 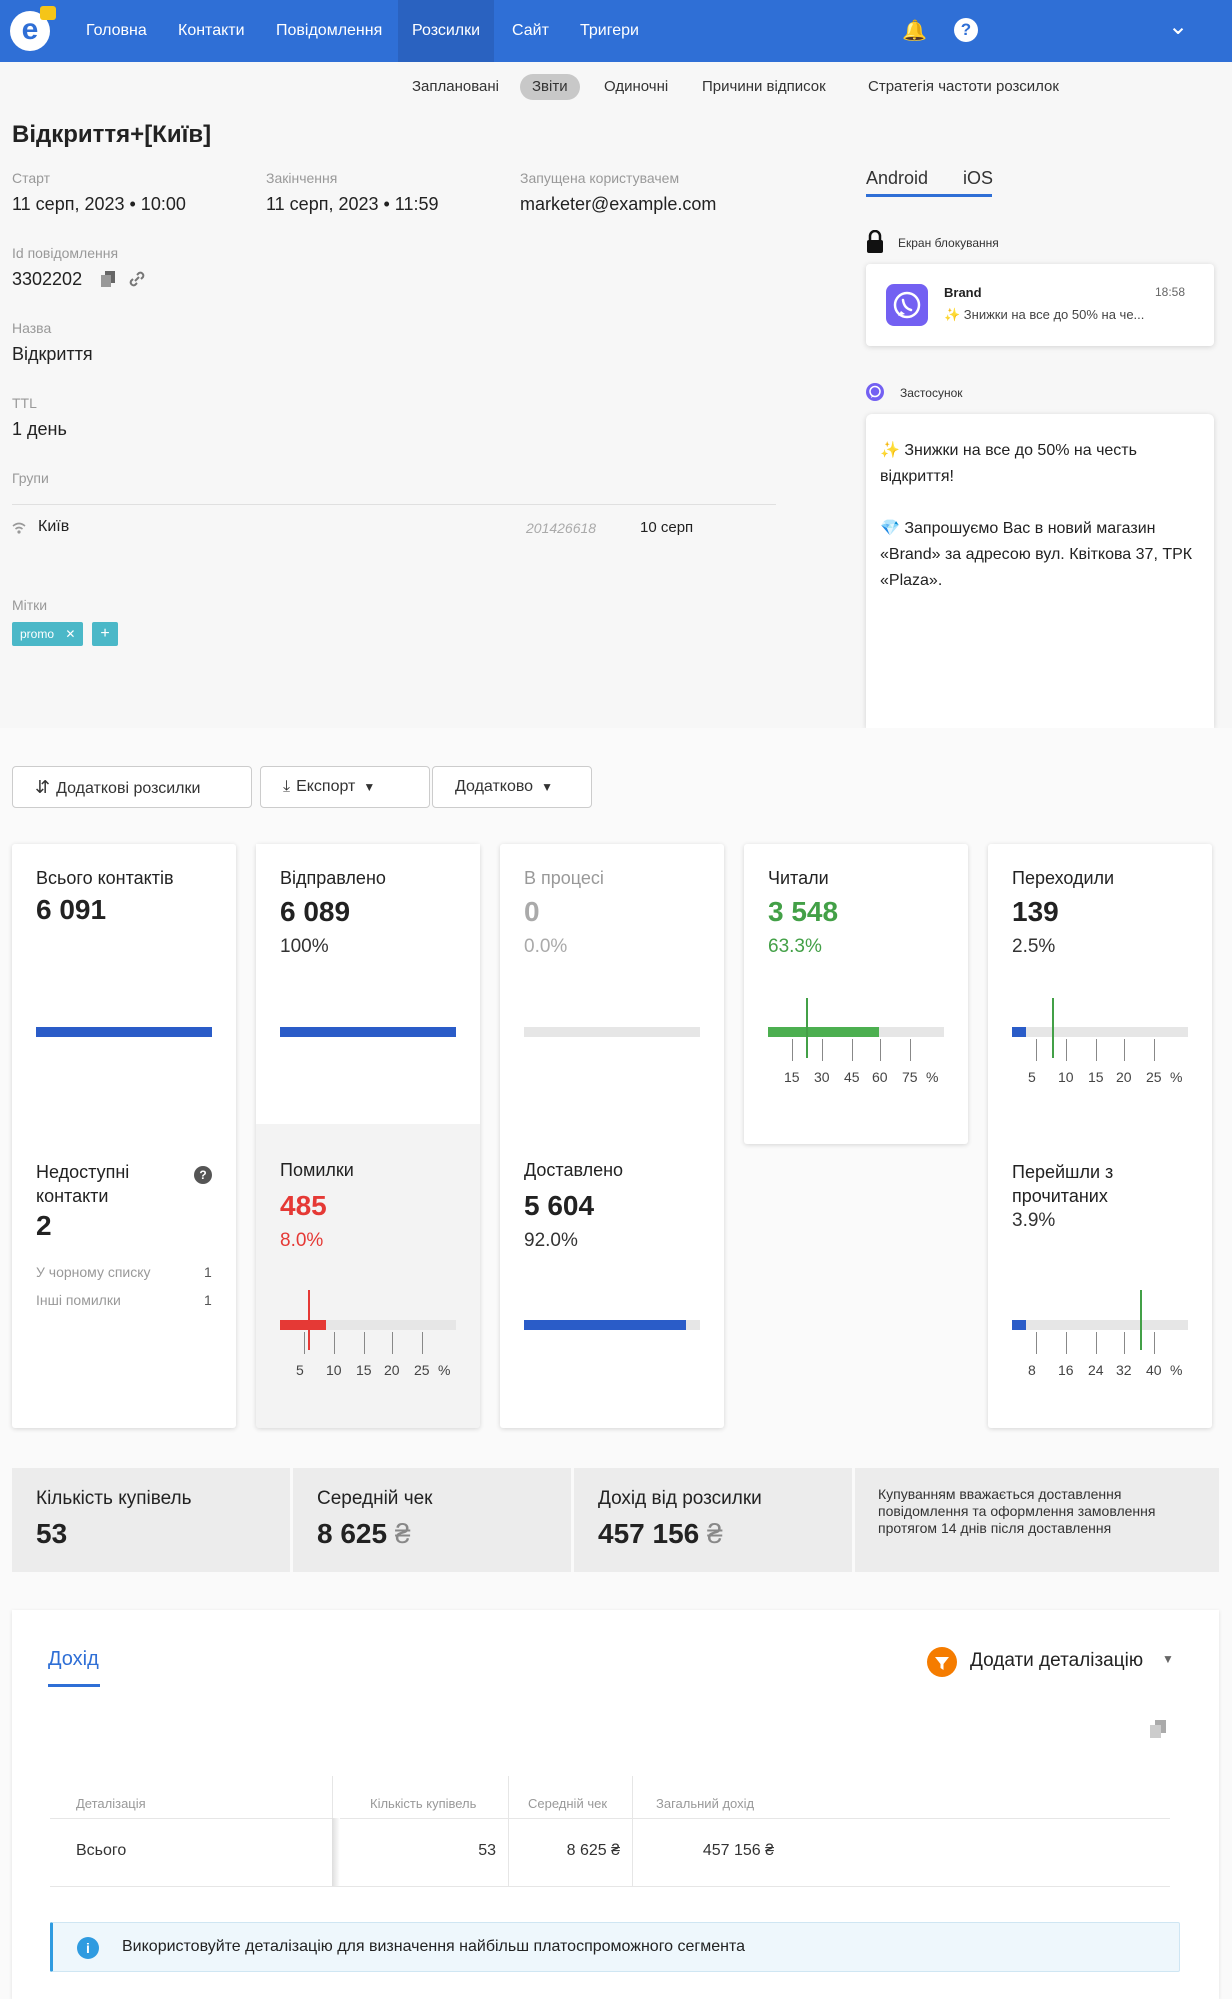 What do you see at coordinates (897, 178) in the screenshot?
I see `tab-android: Android` at bounding box center [897, 178].